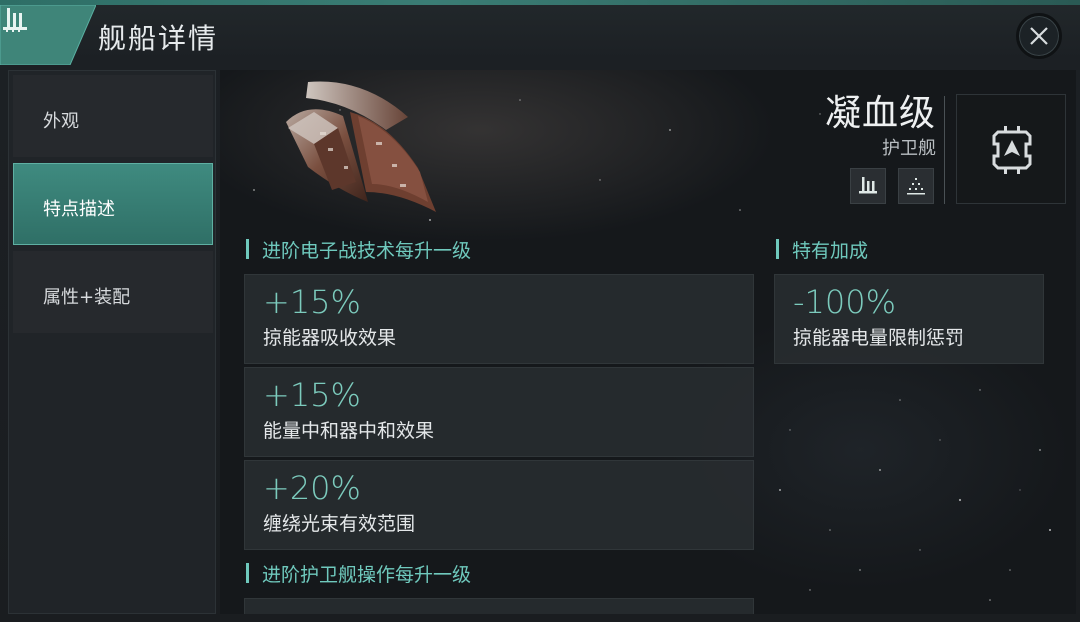  I want to click on bonus-card: -100% 掠能器电量限制惩罚, so click(909, 319).